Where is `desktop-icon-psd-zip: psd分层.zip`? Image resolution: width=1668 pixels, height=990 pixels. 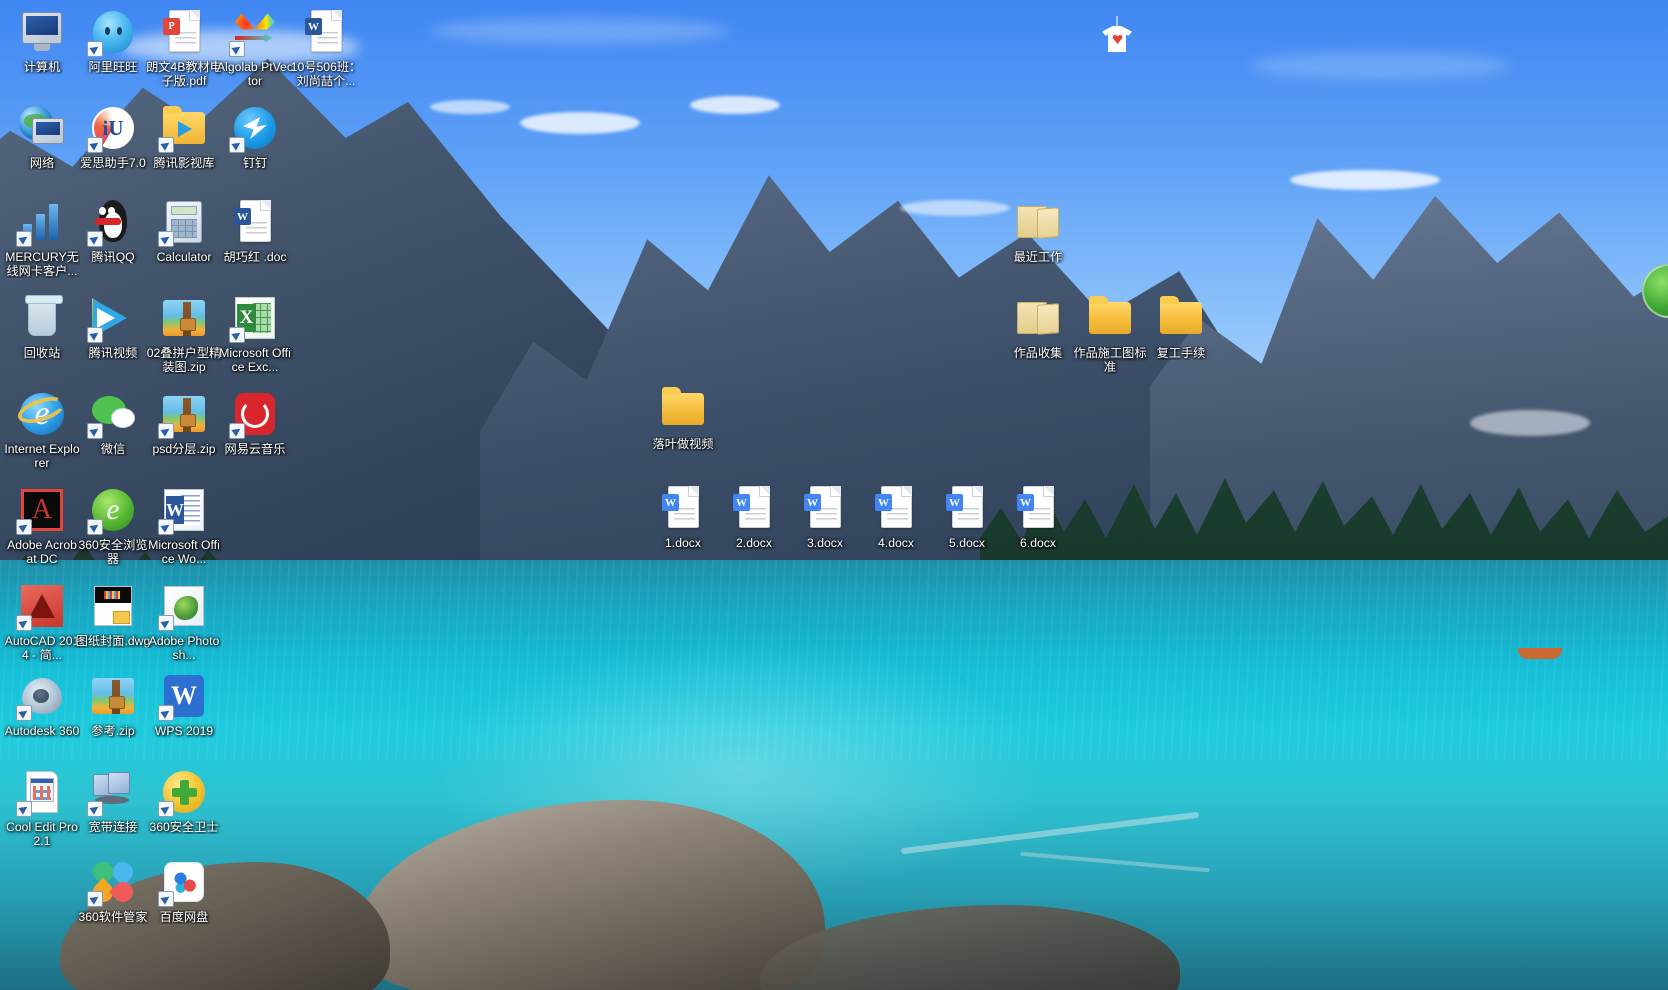
desktop-icon-psd-zip: psd分层.zip is located at coordinates (184, 423).